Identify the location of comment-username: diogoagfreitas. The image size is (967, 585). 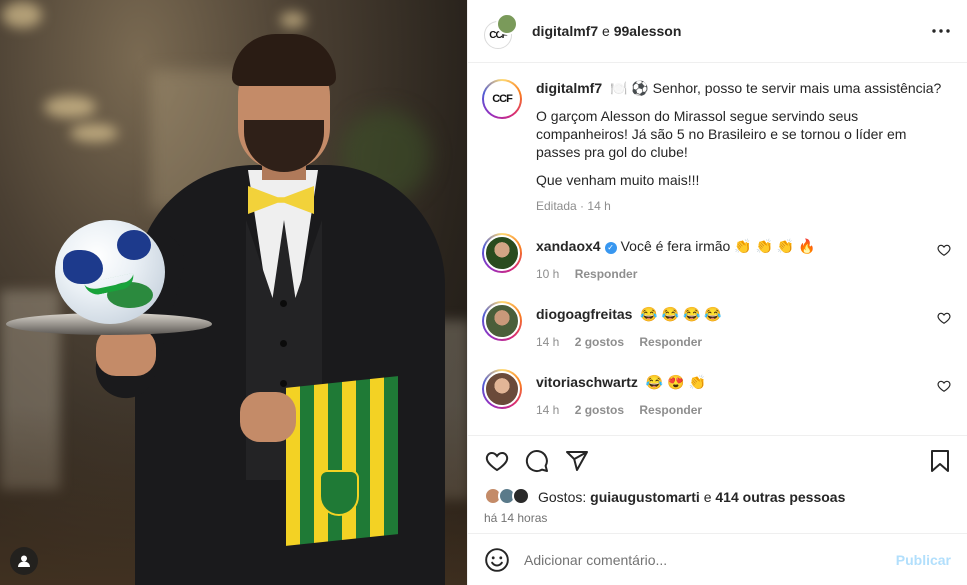
(584, 314).